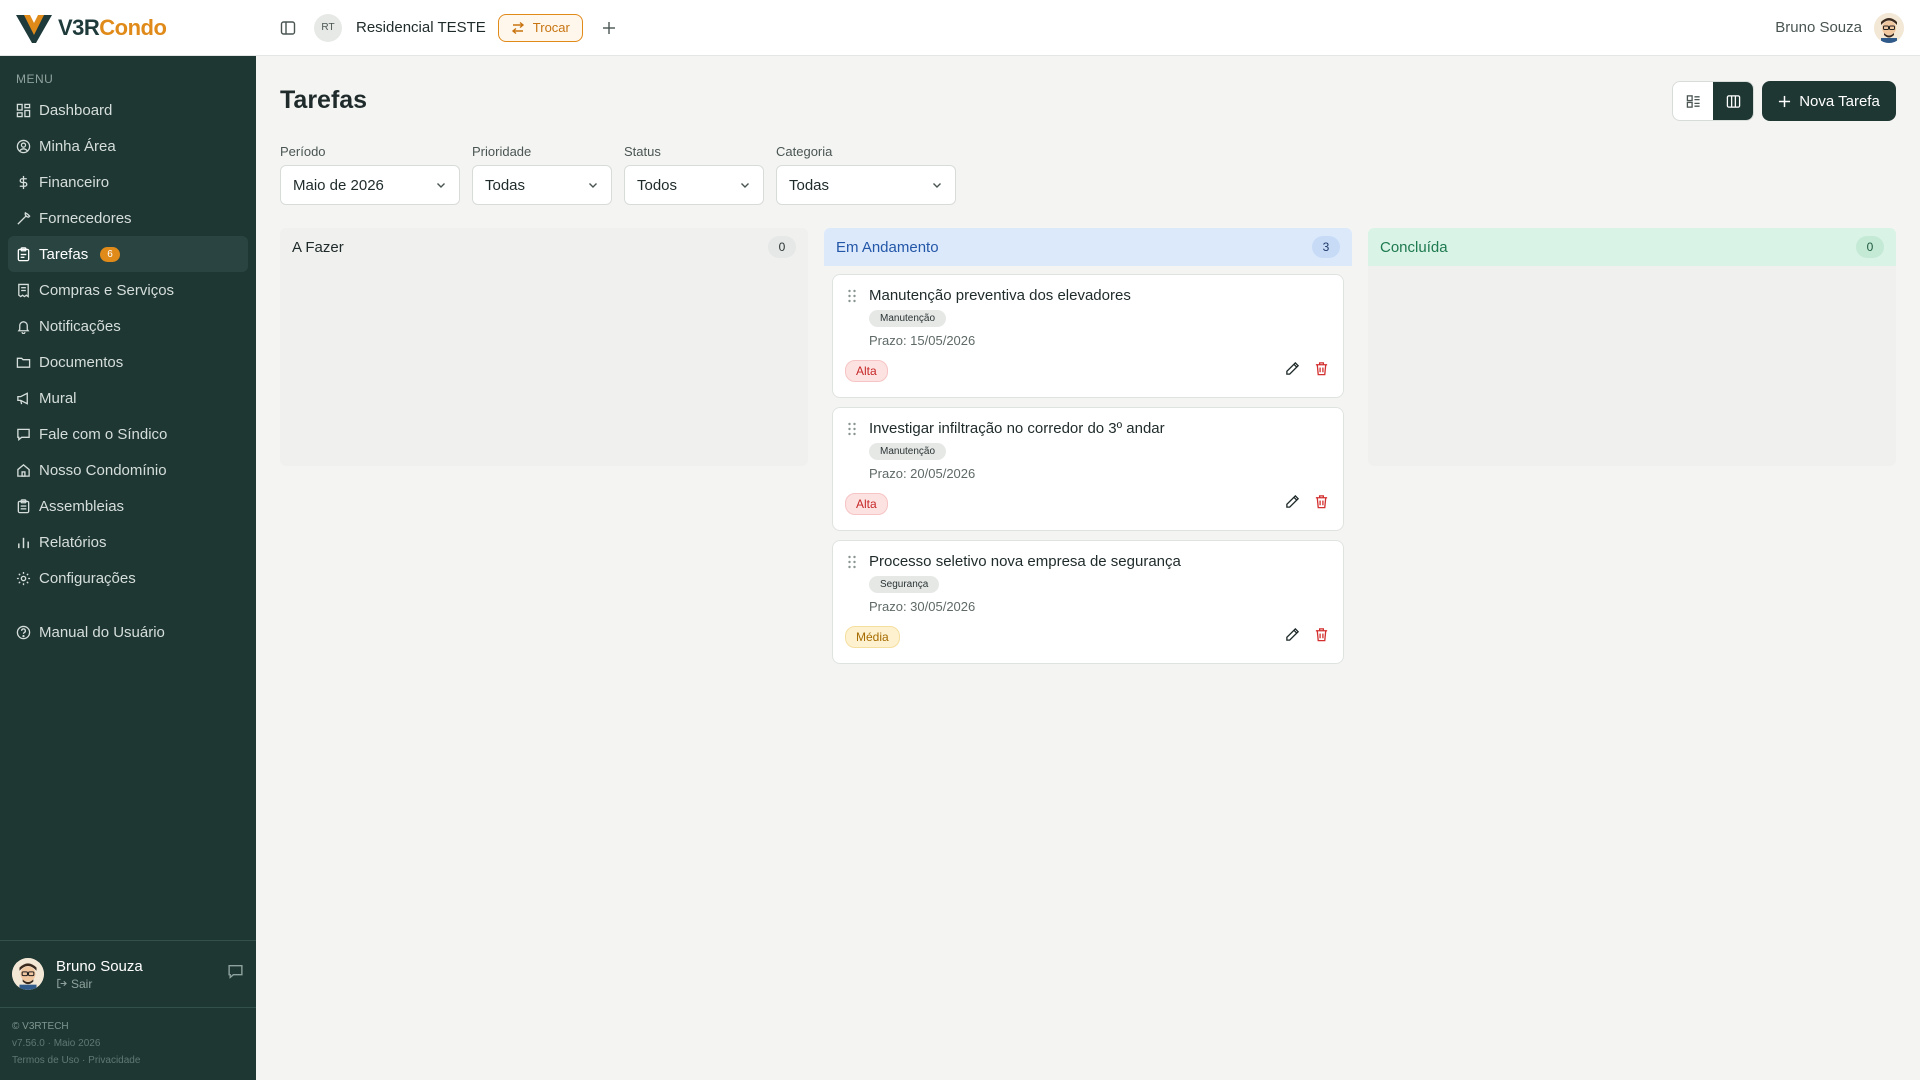 The width and height of the screenshot is (1920, 1080). What do you see at coordinates (128, 578) in the screenshot?
I see `sidebar-item-configuracoes: Configurações` at bounding box center [128, 578].